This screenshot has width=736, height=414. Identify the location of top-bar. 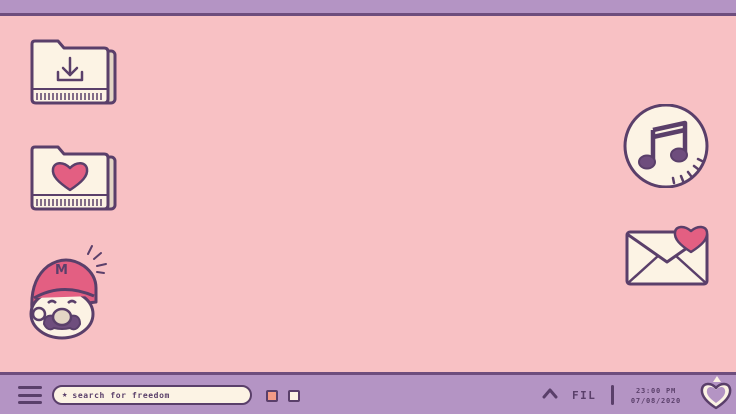
(368, 8).